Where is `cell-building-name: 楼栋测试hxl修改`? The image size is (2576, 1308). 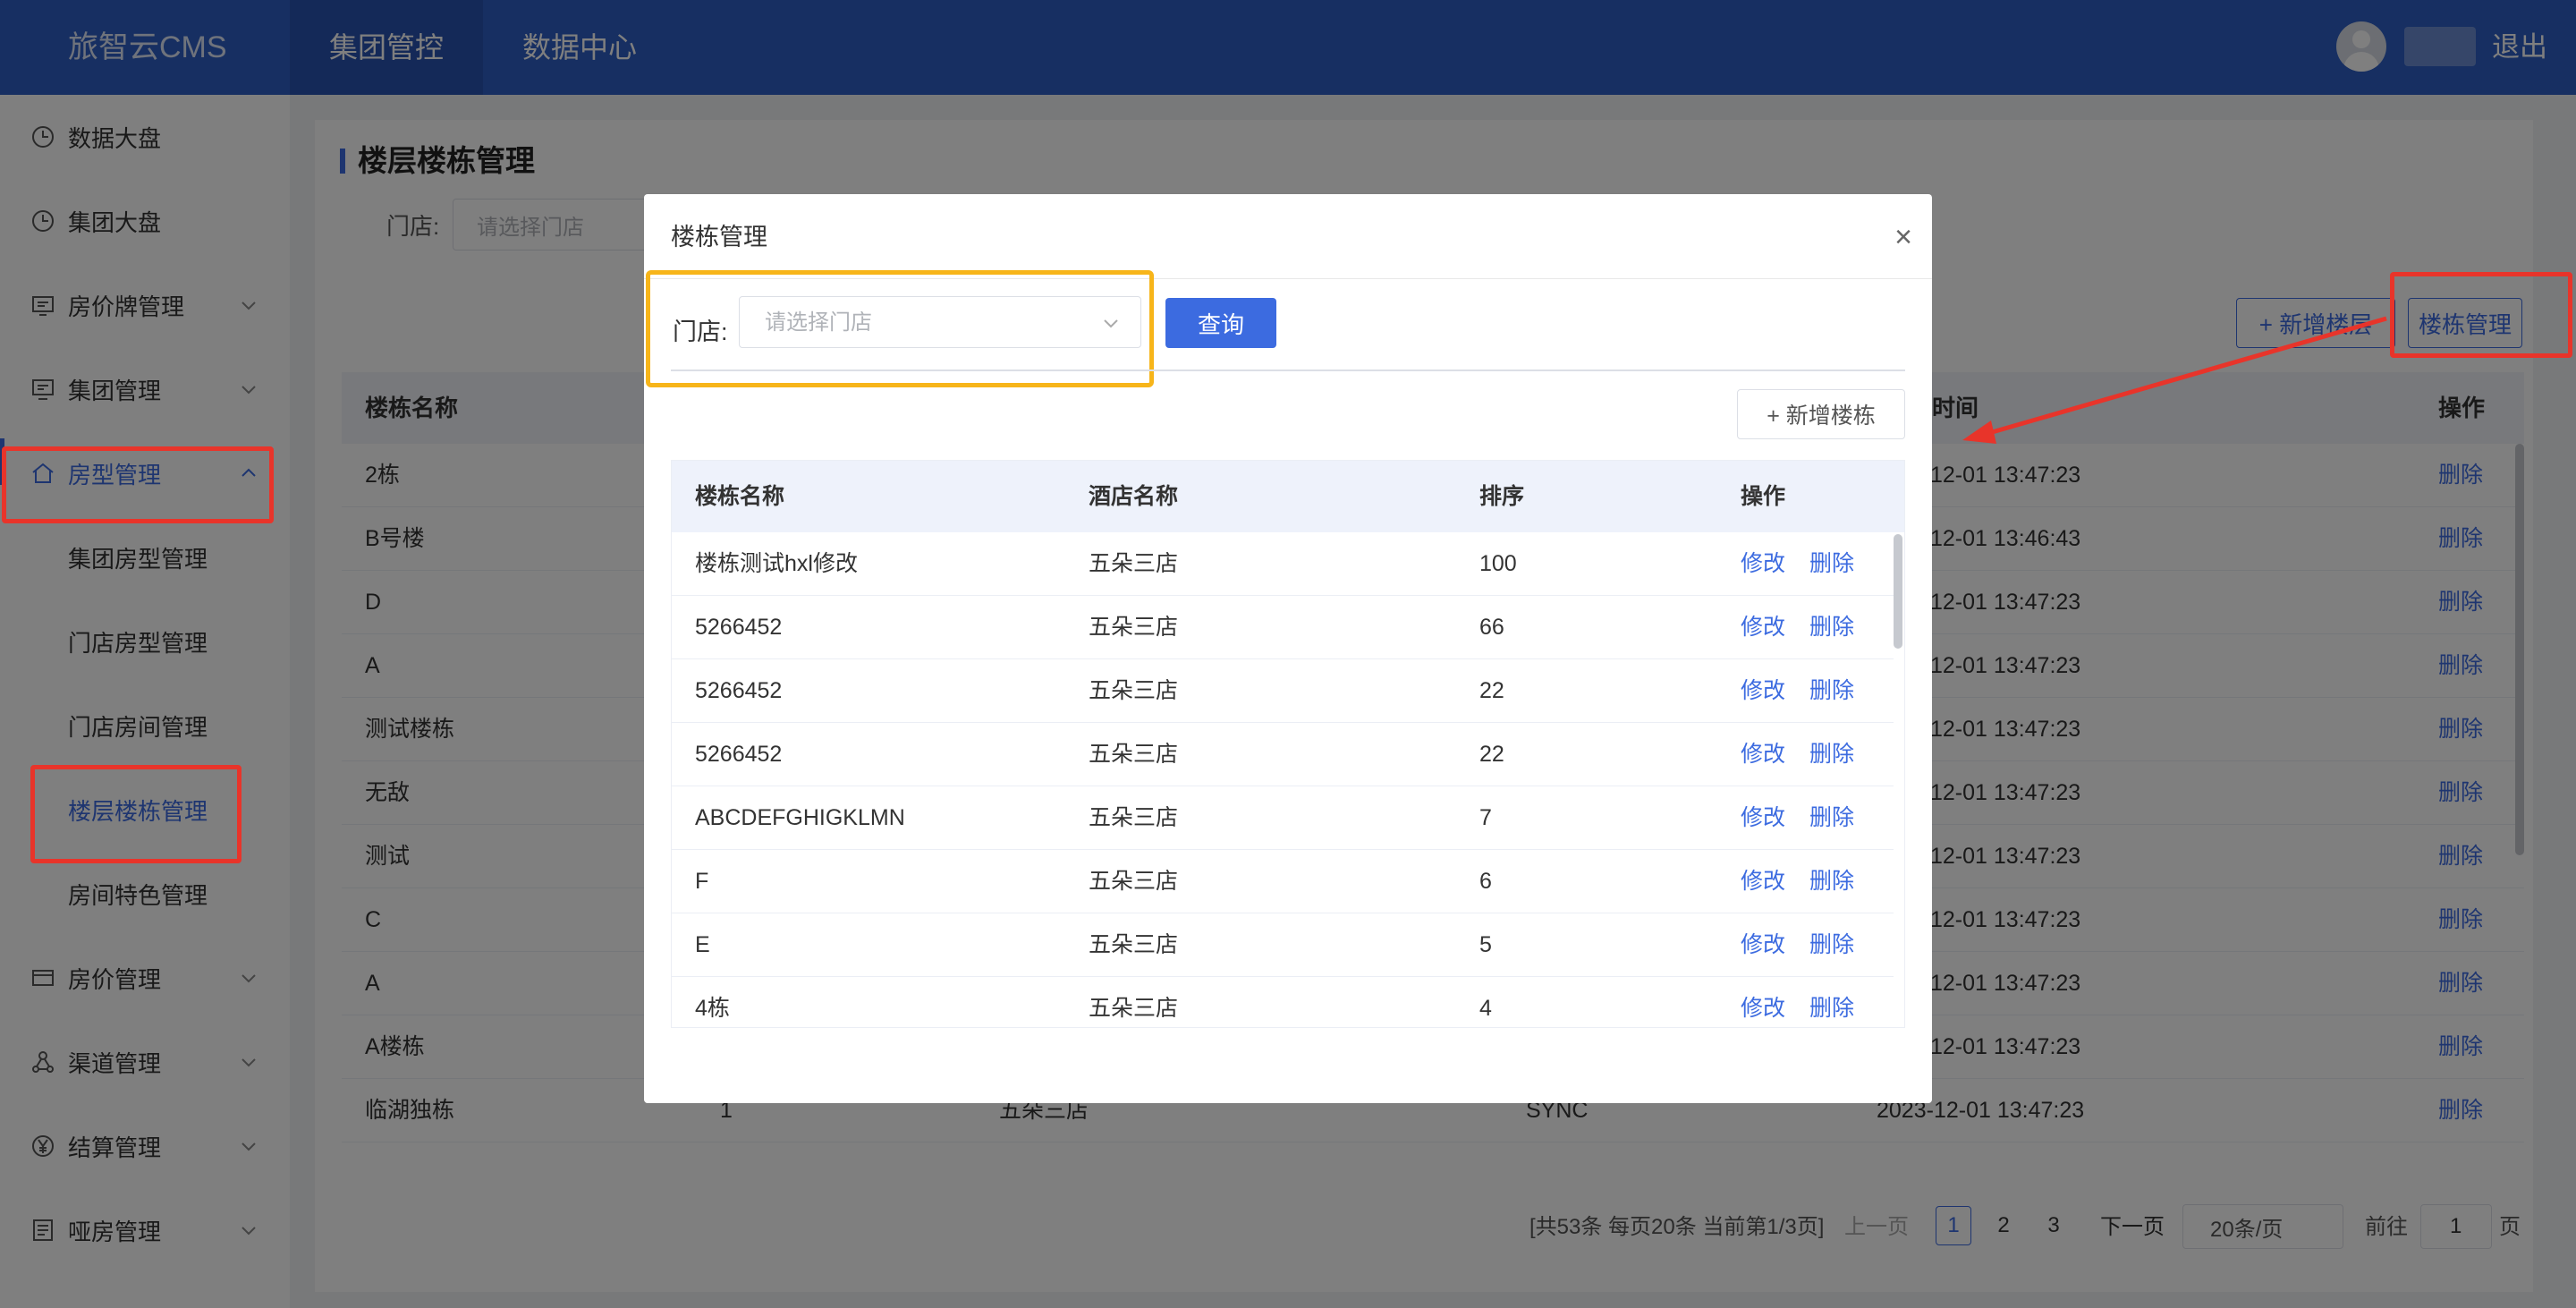
cell-building-name: 楼栋测试hxl修改 is located at coordinates (776, 563).